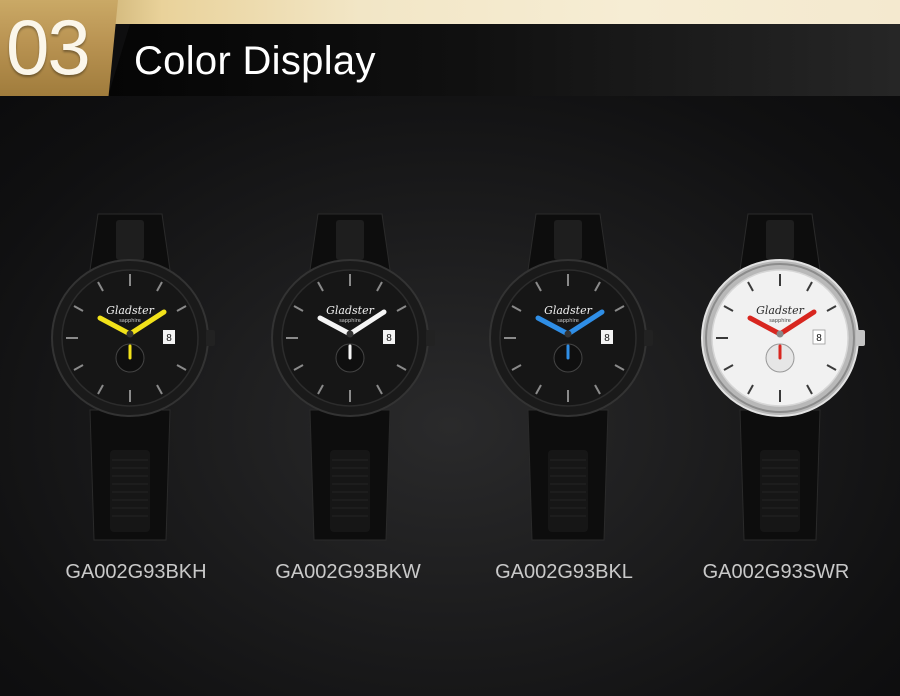 Image resolution: width=900 pixels, height=696 pixels. Describe the element at coordinates (255, 61) in the screenshot. I see `section-title: Color Display` at that location.